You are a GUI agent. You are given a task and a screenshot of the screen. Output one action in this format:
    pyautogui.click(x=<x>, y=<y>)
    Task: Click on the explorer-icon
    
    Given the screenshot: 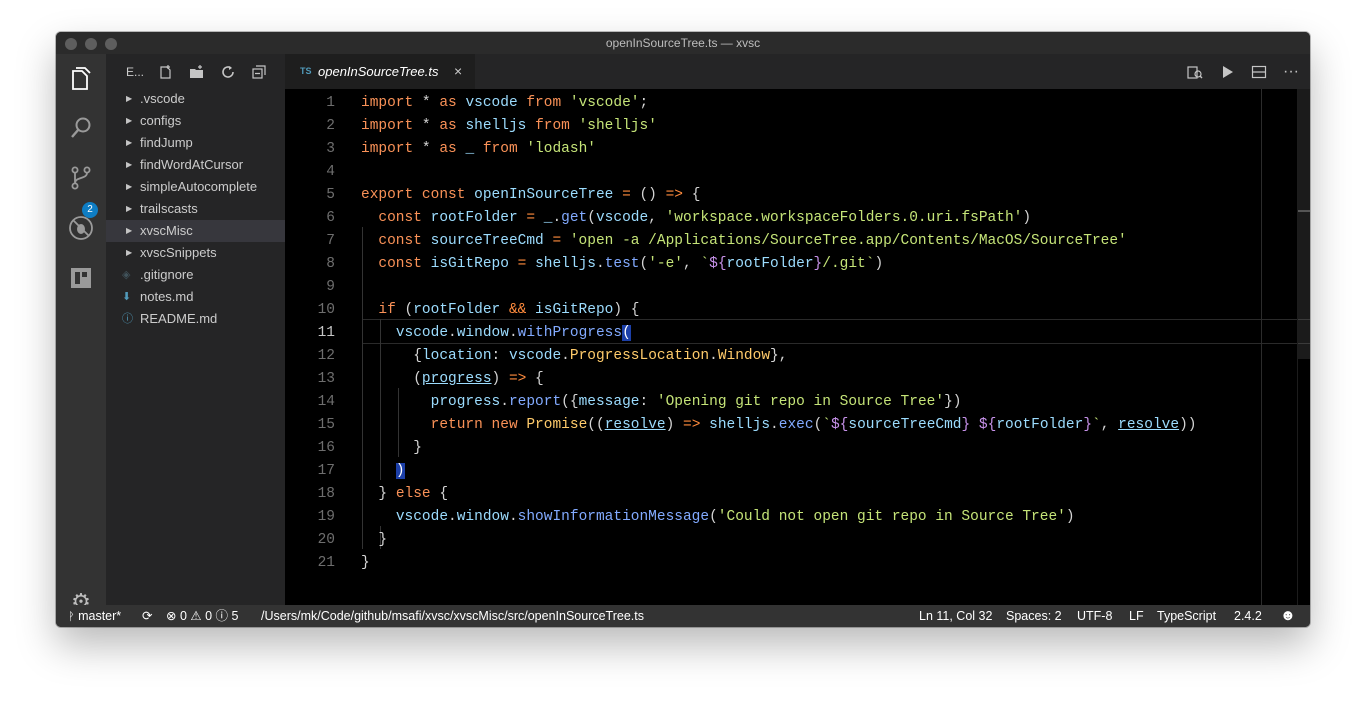 What is the action you would take?
    pyautogui.click(x=81, y=78)
    